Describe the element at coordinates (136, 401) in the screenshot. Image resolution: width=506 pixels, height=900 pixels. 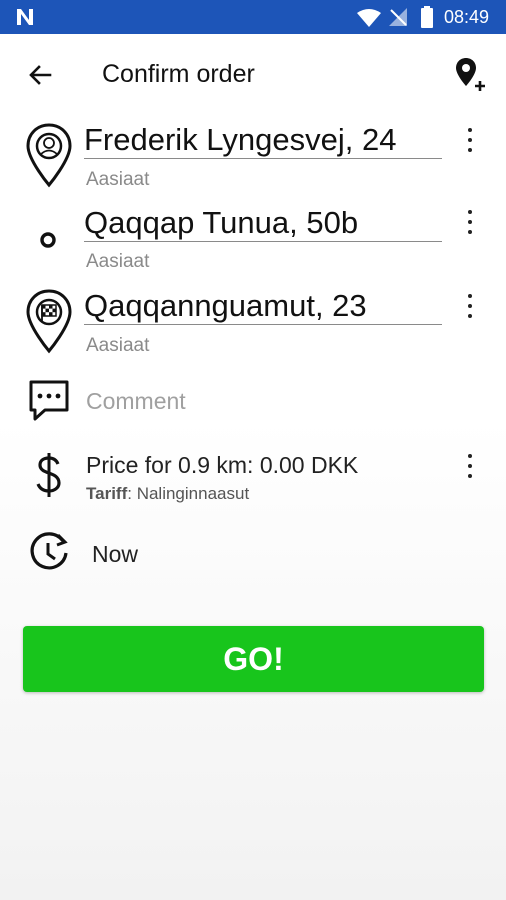
I see `comment-field: Comment` at that location.